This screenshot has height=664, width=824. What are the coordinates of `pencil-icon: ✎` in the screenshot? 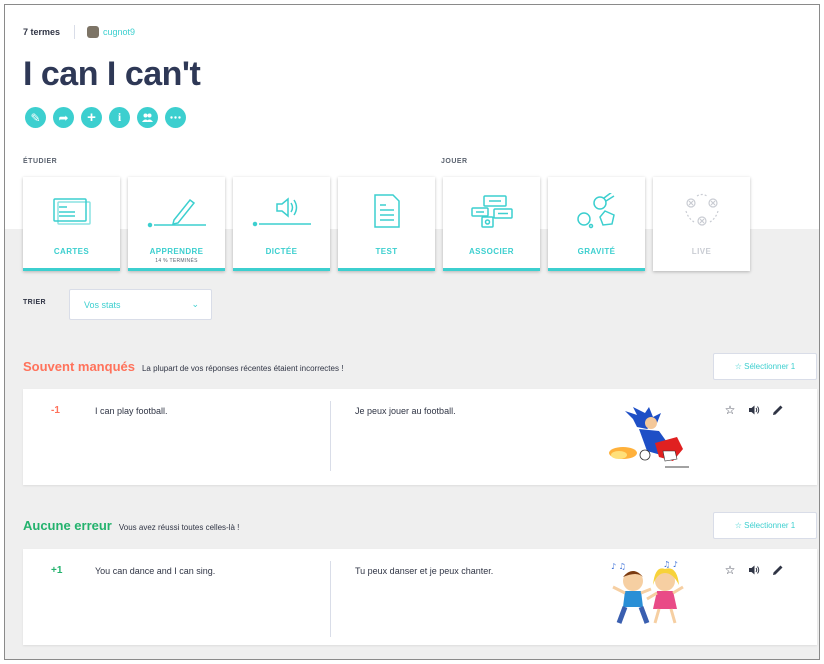 It's located at (35, 117).